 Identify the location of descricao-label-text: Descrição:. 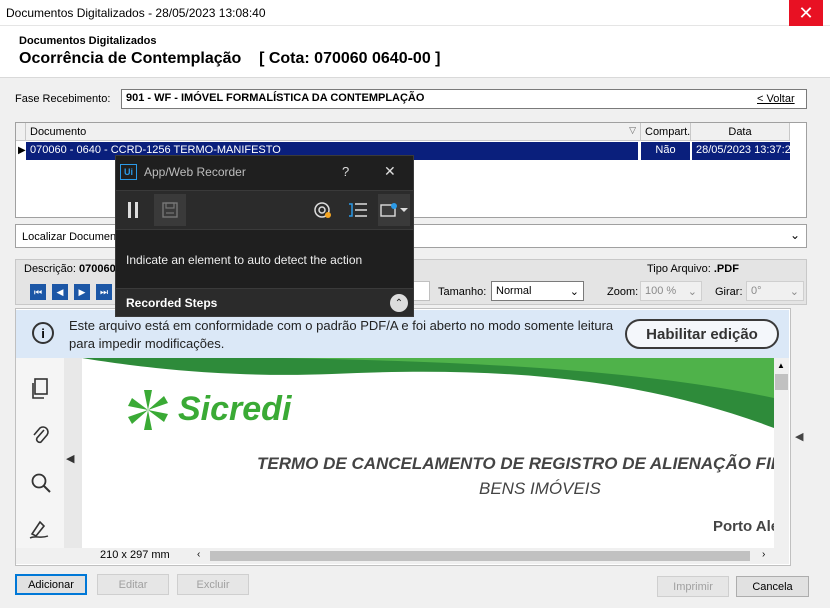
(50, 269).